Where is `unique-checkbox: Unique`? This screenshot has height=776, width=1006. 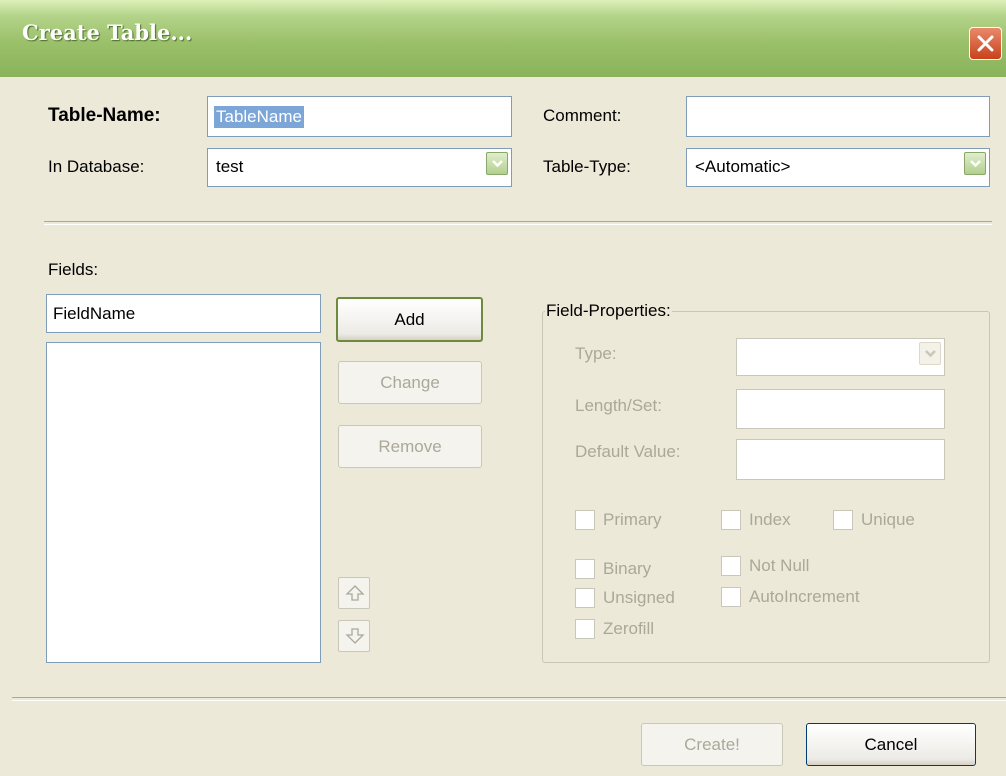
unique-checkbox: Unique is located at coordinates (874, 520).